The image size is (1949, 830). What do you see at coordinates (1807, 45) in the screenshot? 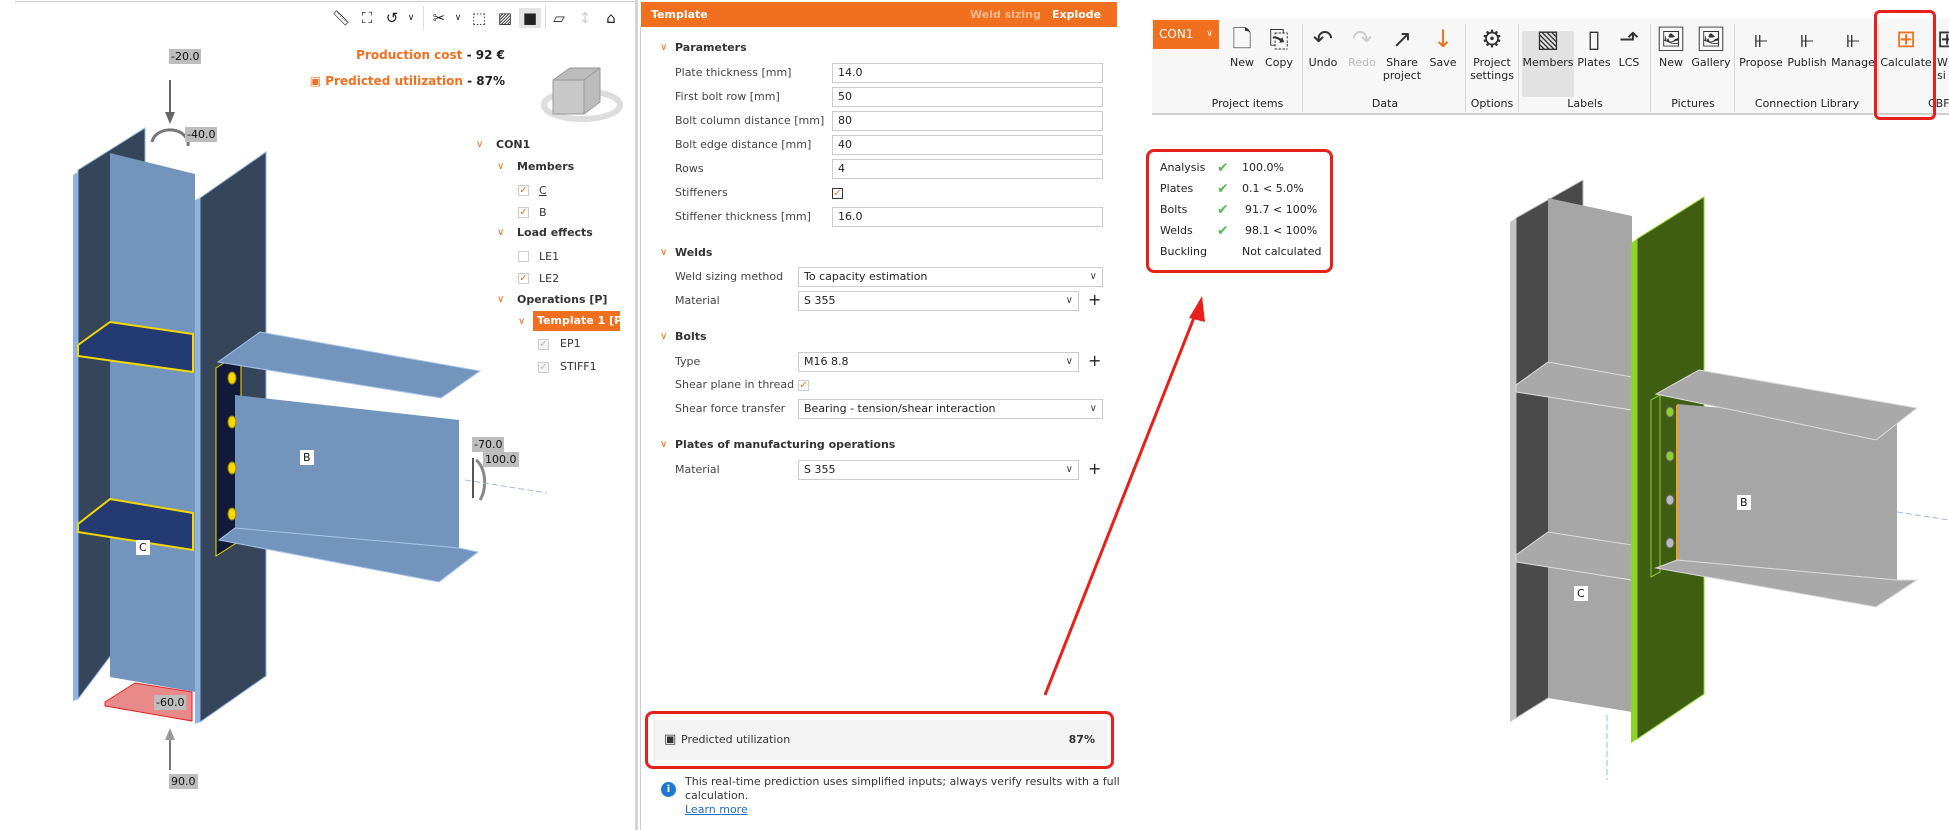
I see `publish-button: ⫦ Publish` at bounding box center [1807, 45].